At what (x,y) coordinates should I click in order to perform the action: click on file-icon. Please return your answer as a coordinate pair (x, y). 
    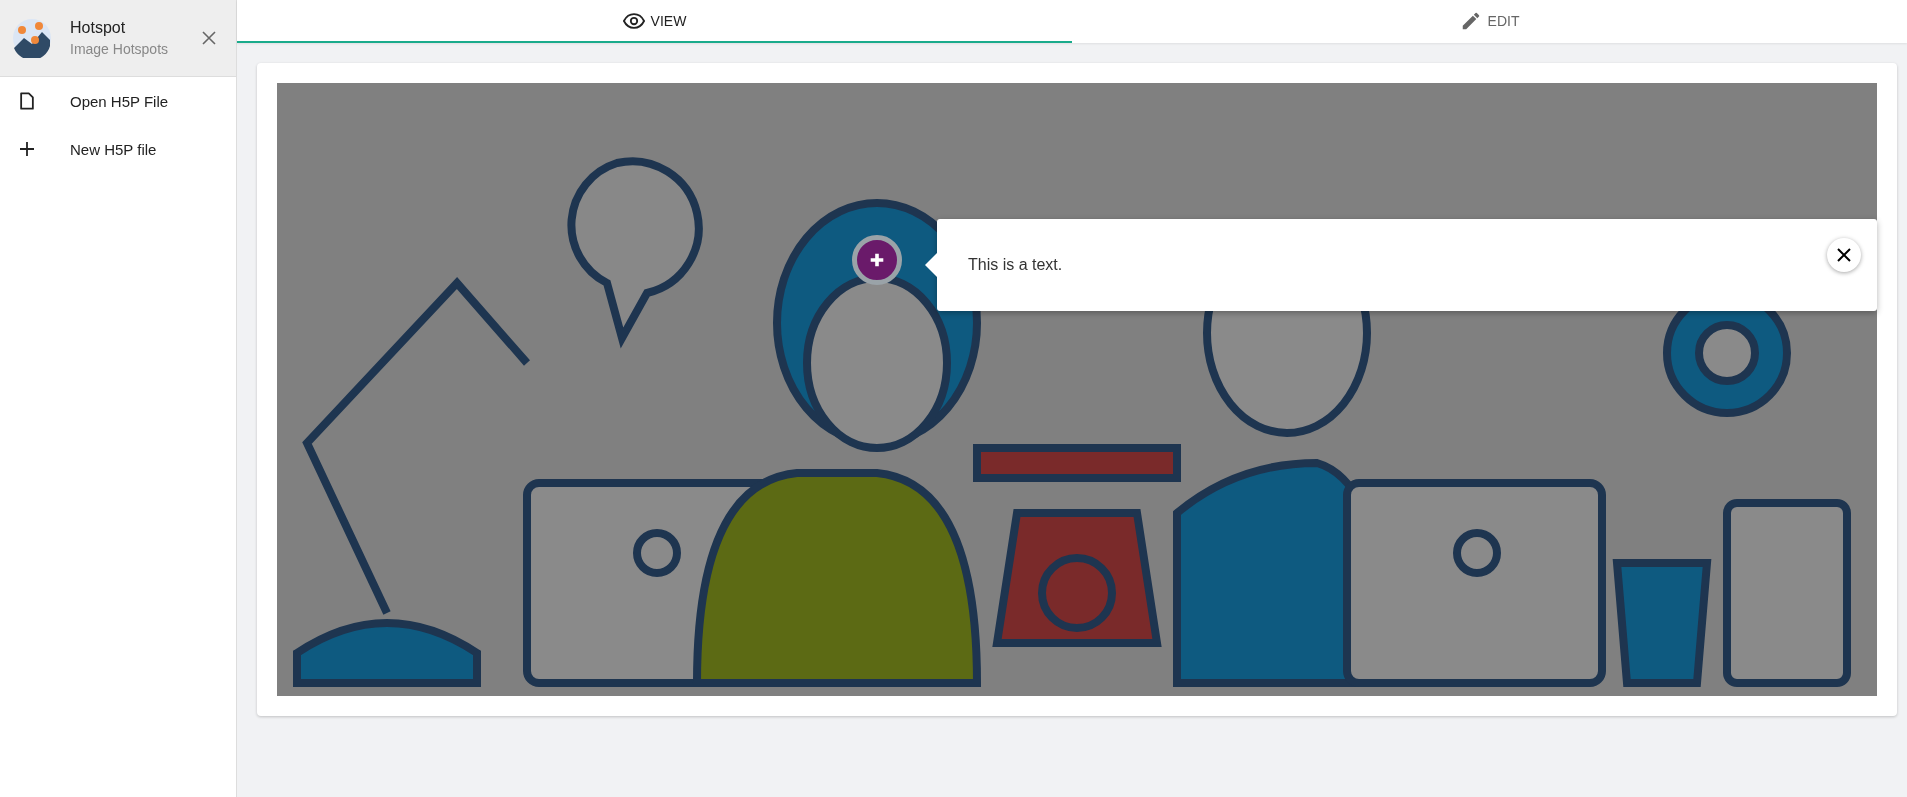
    Looking at the image, I should click on (27, 101).